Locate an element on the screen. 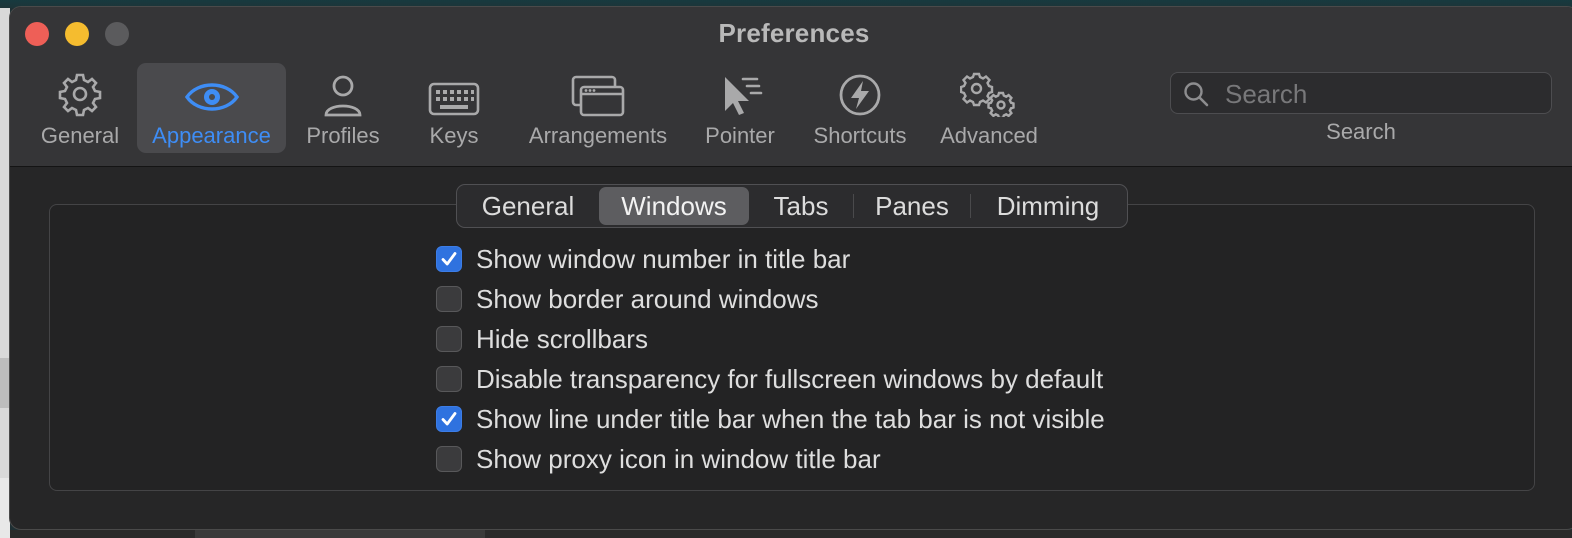 This screenshot has width=1572, height=538. tab-label: Tabs is located at coordinates (801, 205).